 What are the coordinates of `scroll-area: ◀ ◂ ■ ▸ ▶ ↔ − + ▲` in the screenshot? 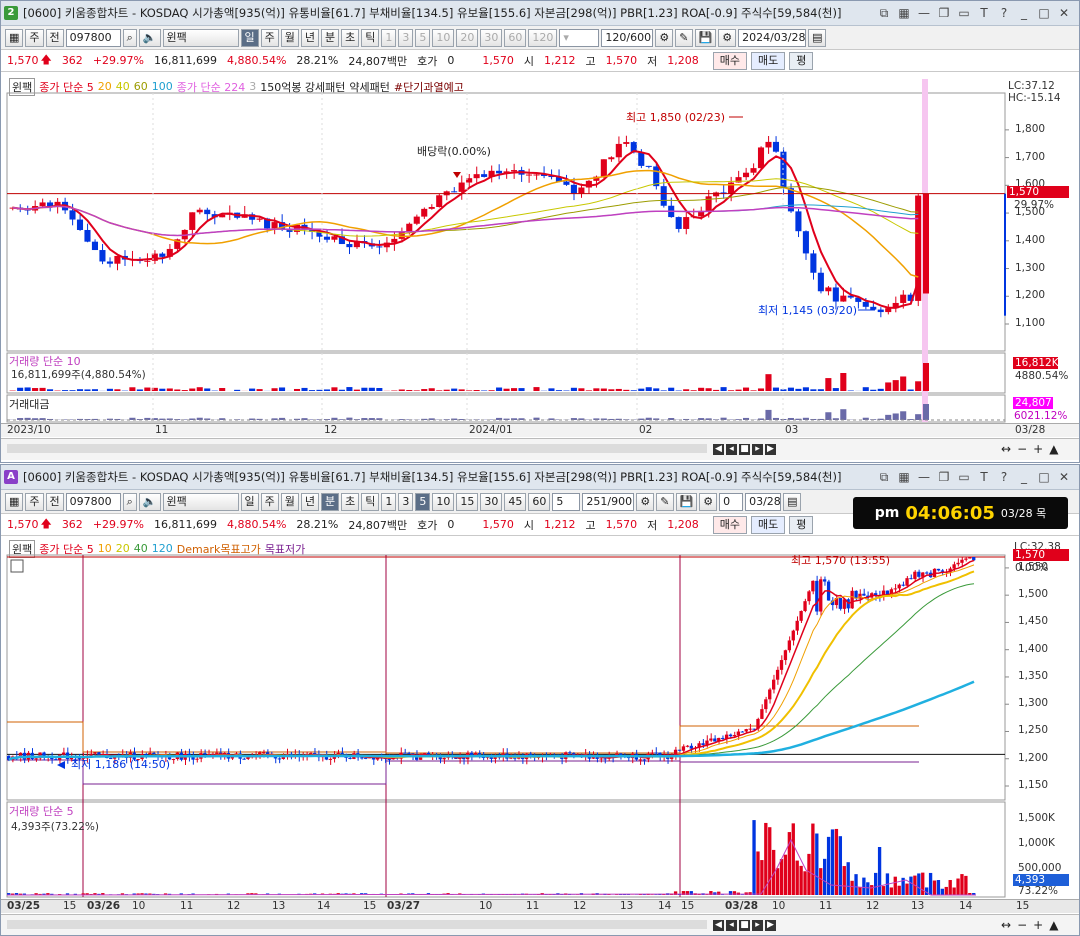 It's located at (540, 924).